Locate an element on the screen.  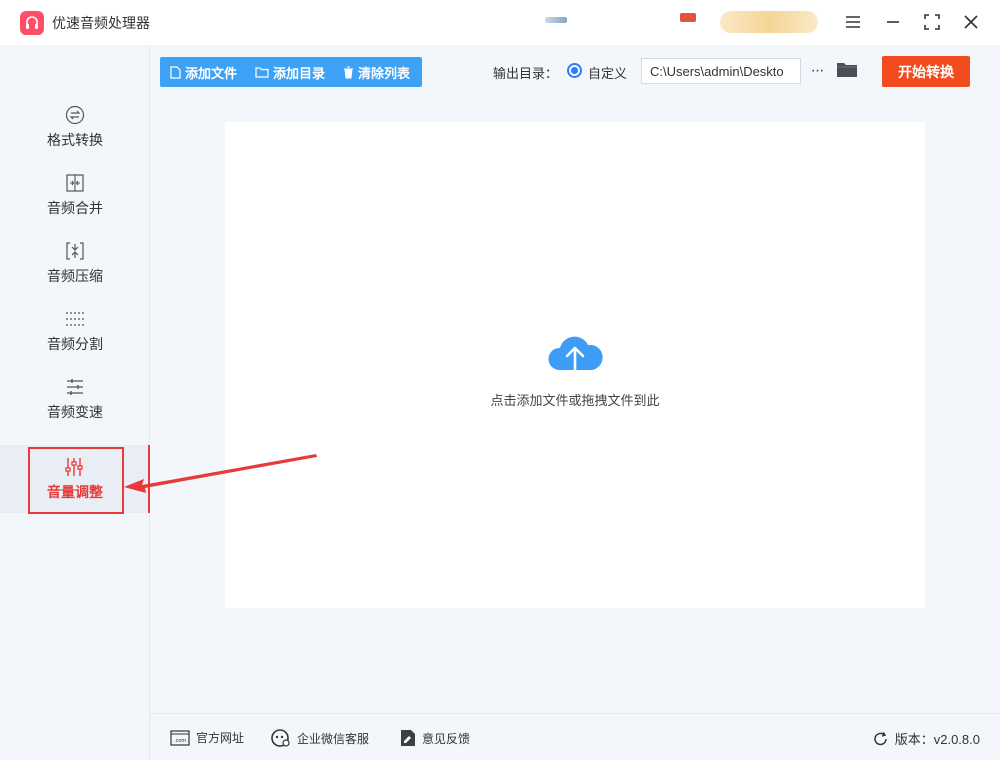
menu-icon is located at coordinates (853, 22).